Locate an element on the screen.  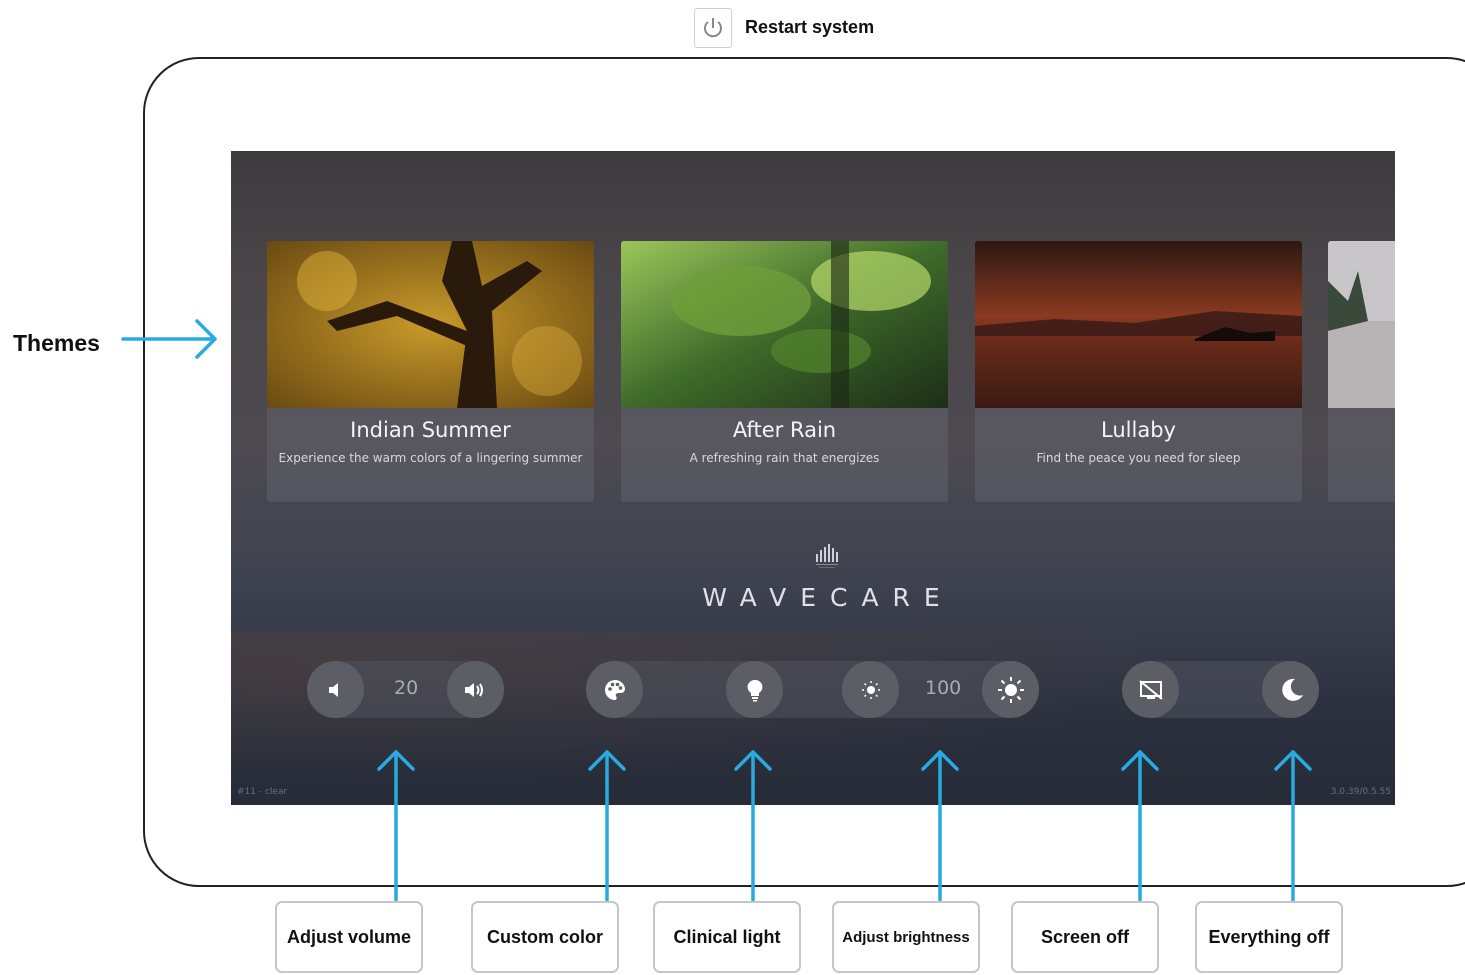
everything-off-arrow is located at coordinates (1293, 826).